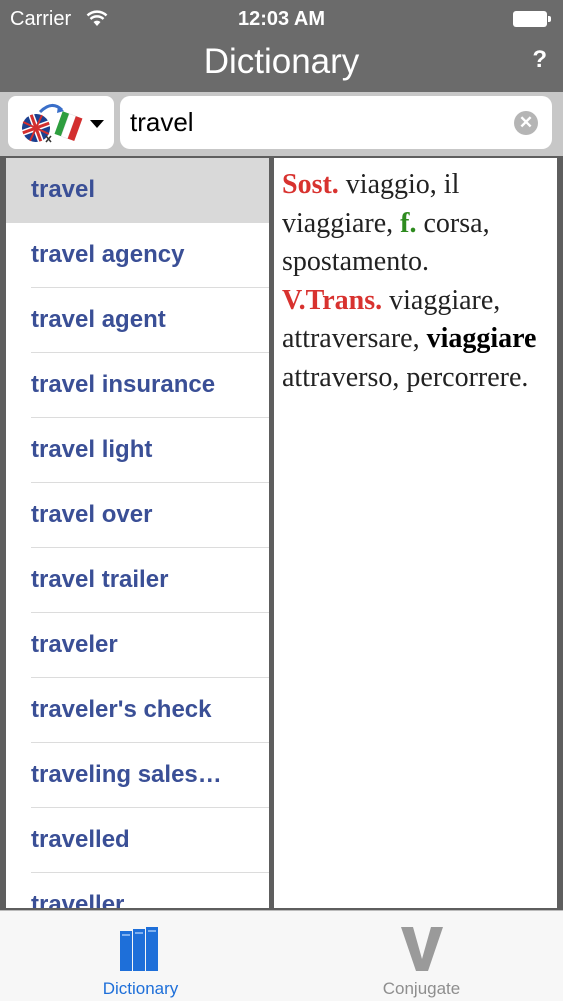  I want to click on tab-conjugate-label: Conjugate, so click(421, 988).